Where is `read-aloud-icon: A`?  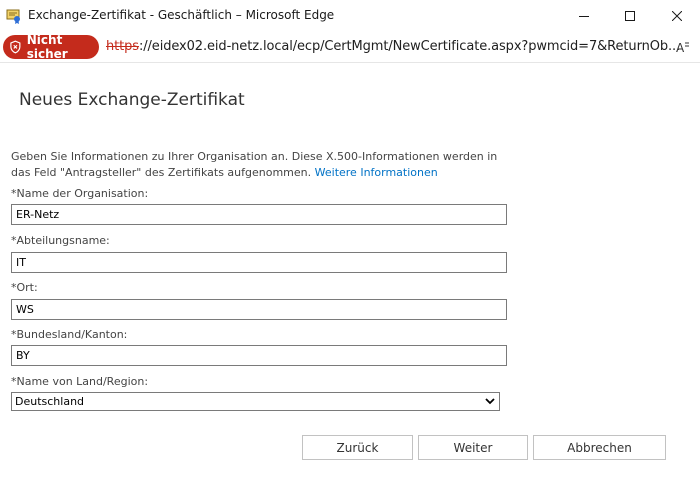 read-aloud-icon: A is located at coordinates (683, 47).